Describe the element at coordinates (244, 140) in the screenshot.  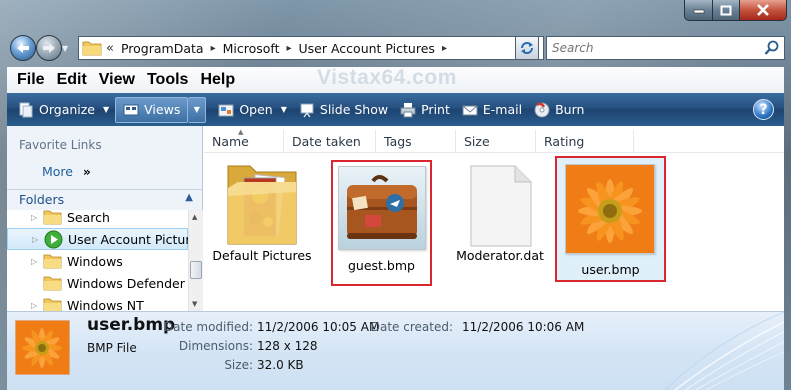
I see `column-name: ▲ Name` at that location.